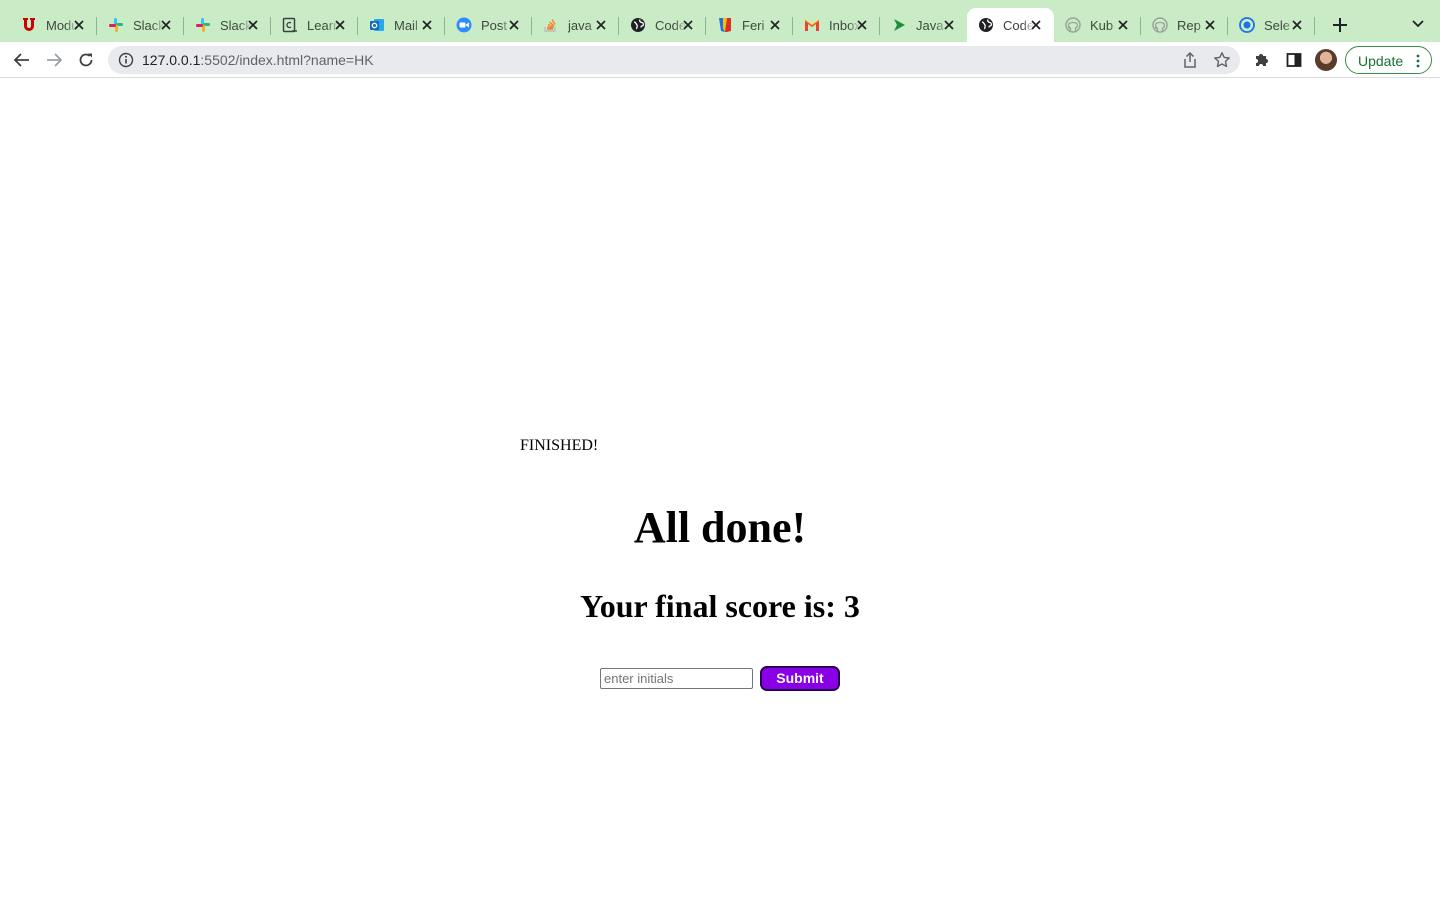 The height and width of the screenshot is (900, 1440). What do you see at coordinates (126, 60) in the screenshot?
I see `info-icon` at bounding box center [126, 60].